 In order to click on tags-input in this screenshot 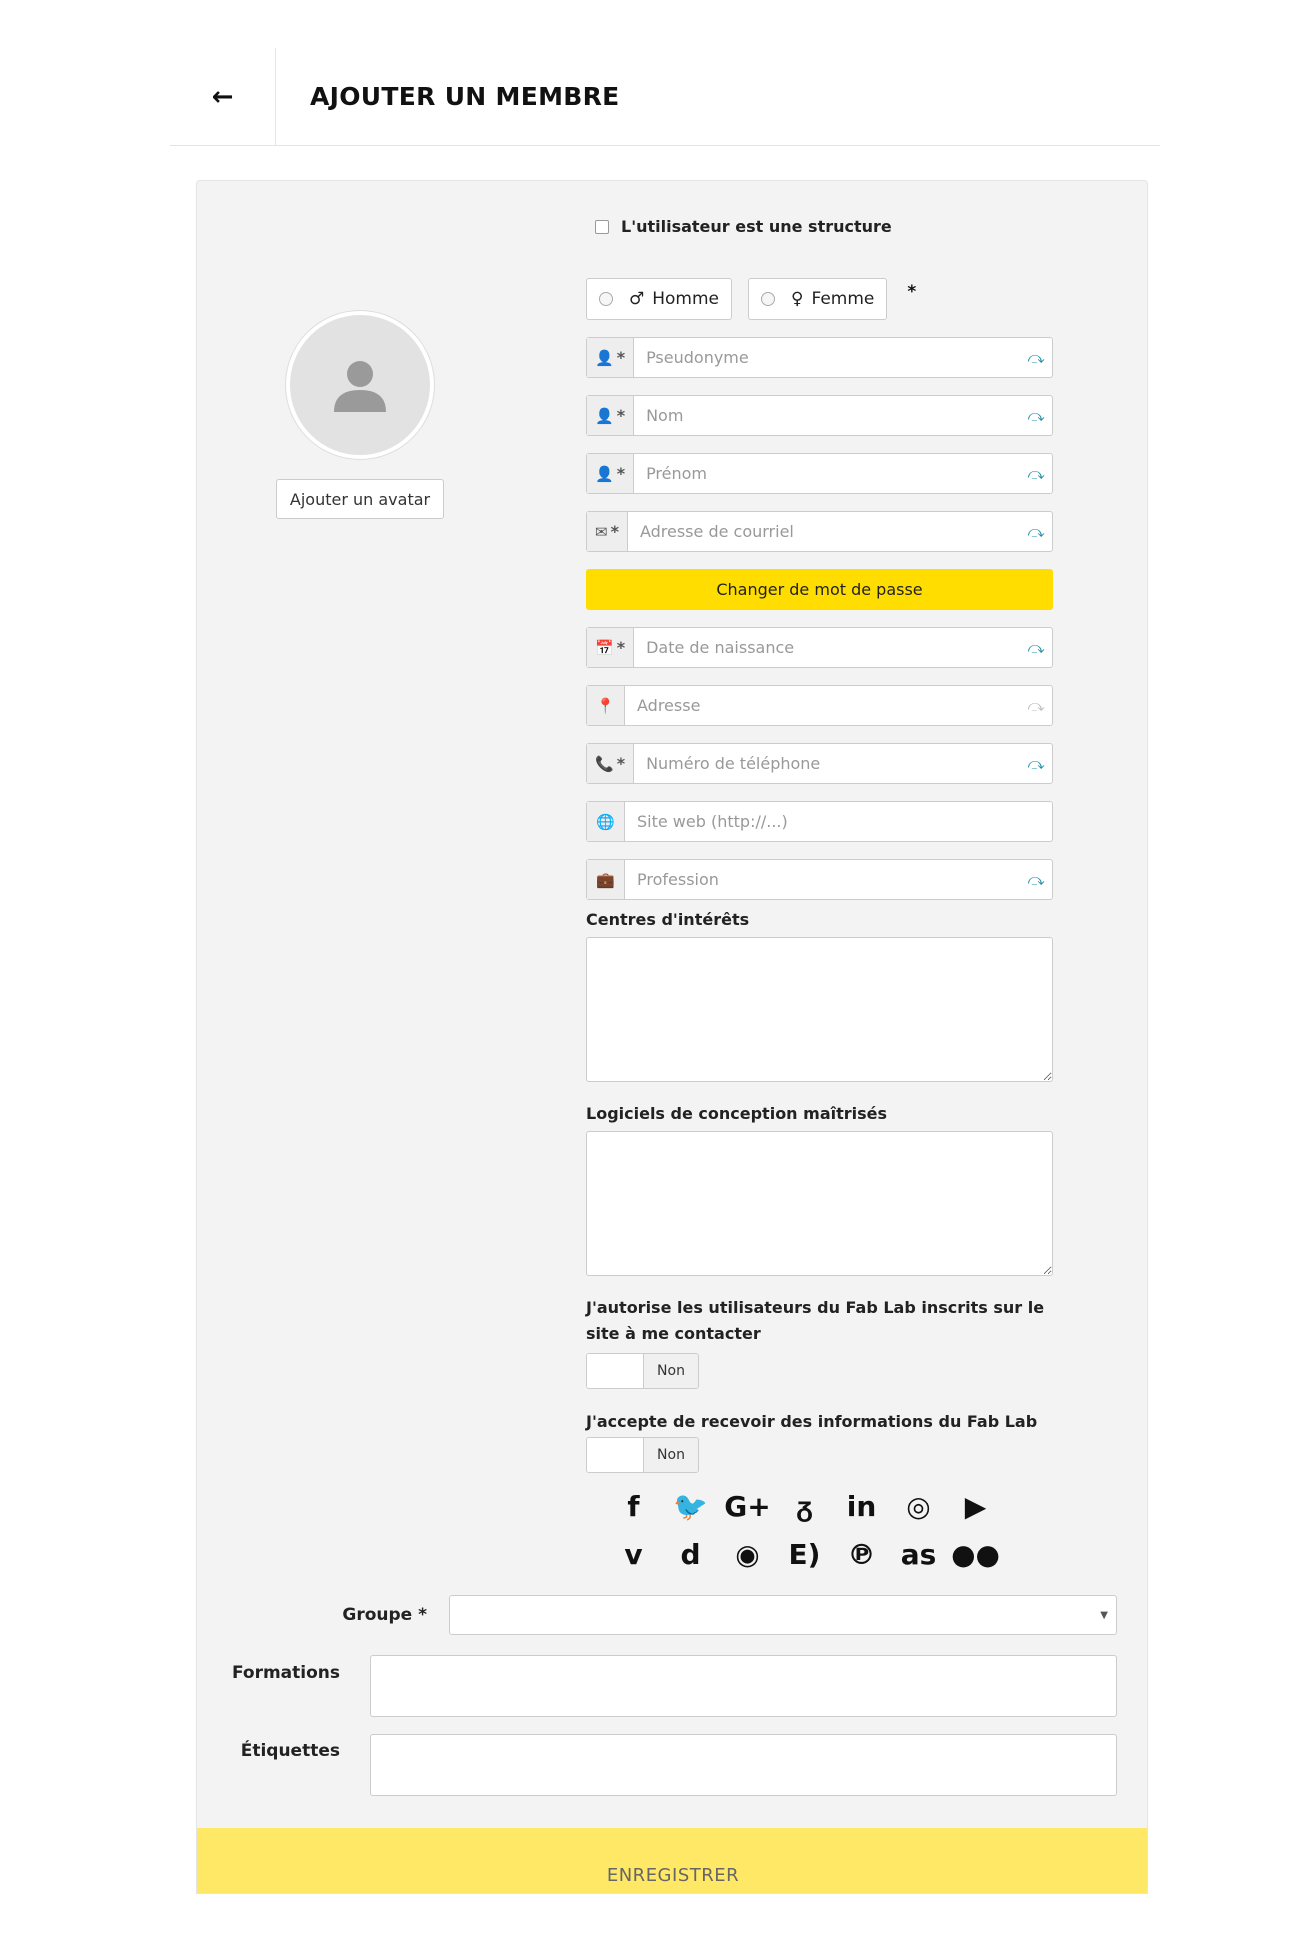, I will do `click(743, 1765)`.